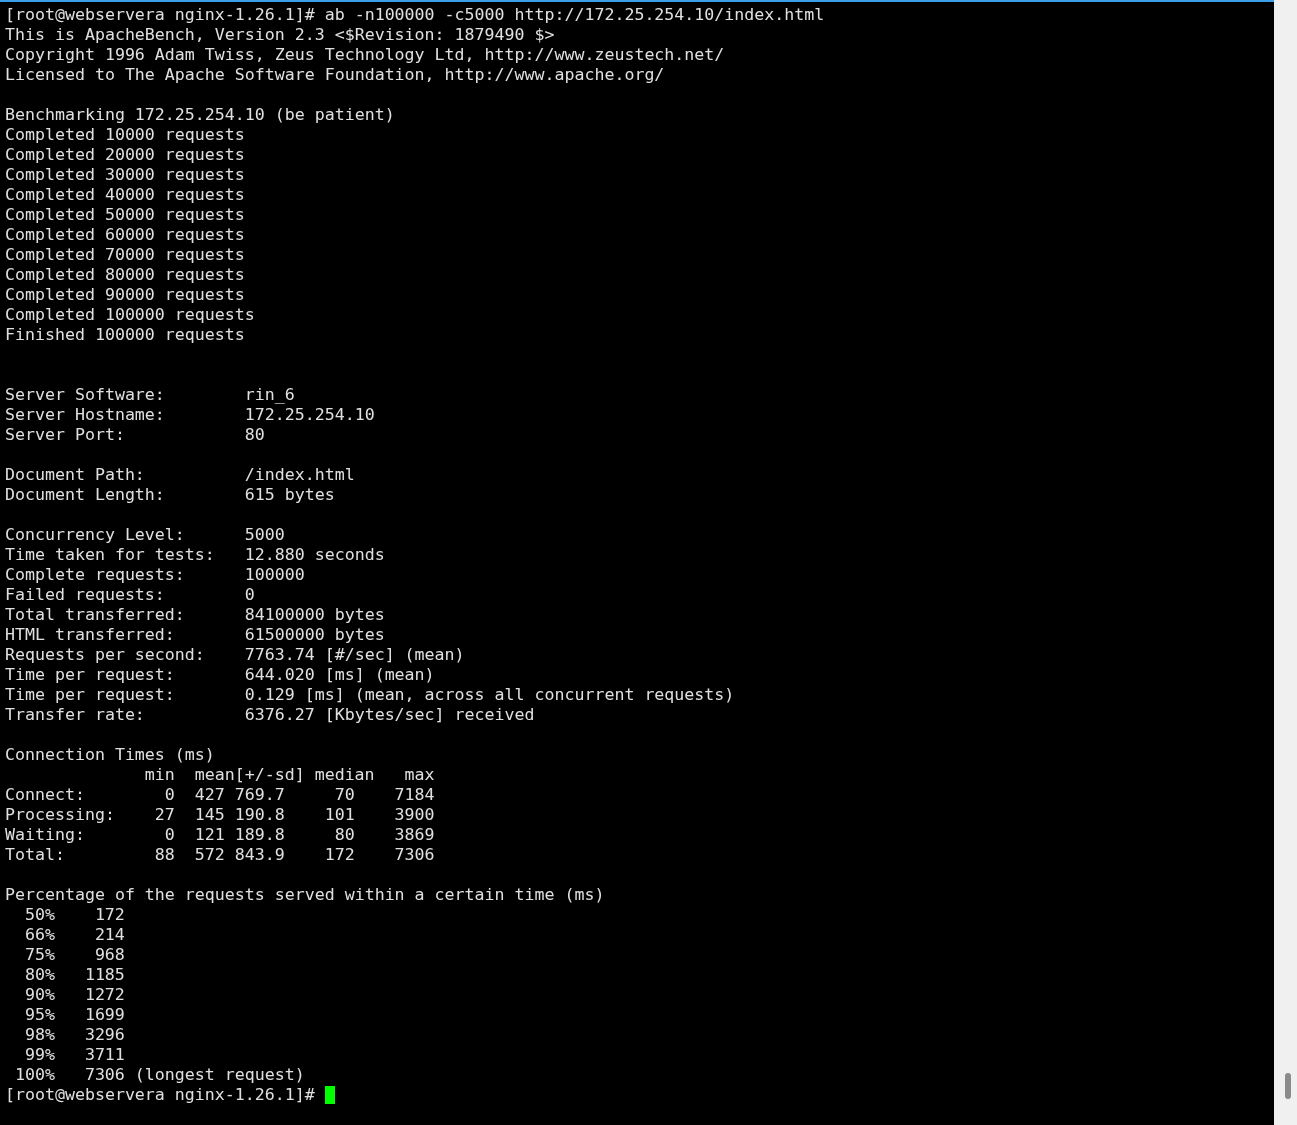 The image size is (1297, 1125). What do you see at coordinates (39, 995) in the screenshot?
I see `percent-label: 90%` at bounding box center [39, 995].